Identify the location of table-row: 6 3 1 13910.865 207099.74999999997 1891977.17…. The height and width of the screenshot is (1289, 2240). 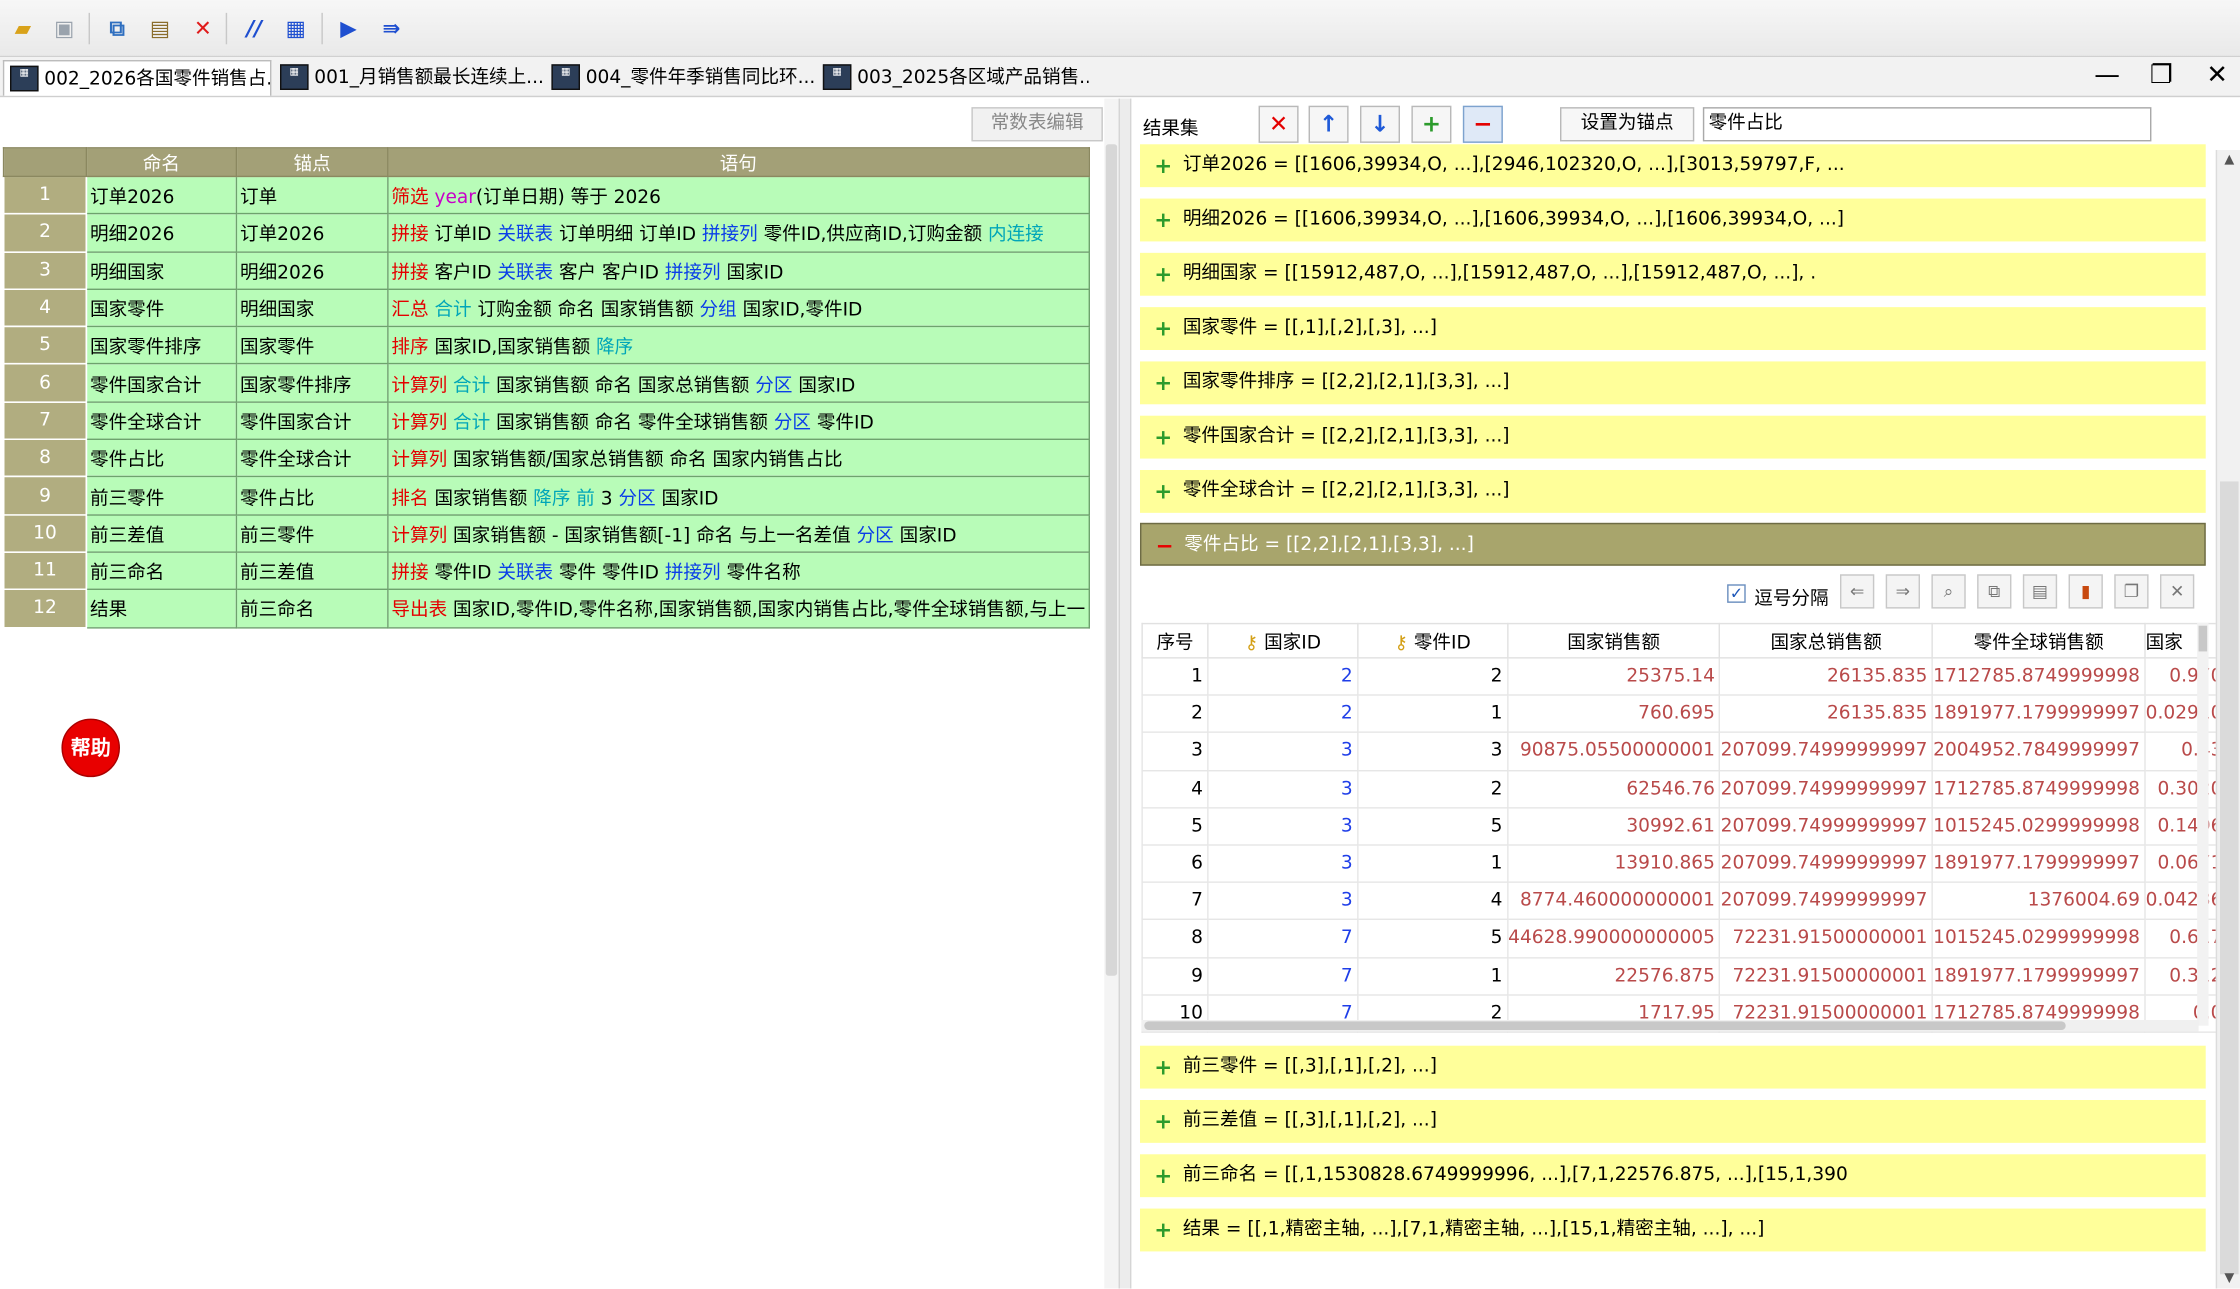
(1690, 864).